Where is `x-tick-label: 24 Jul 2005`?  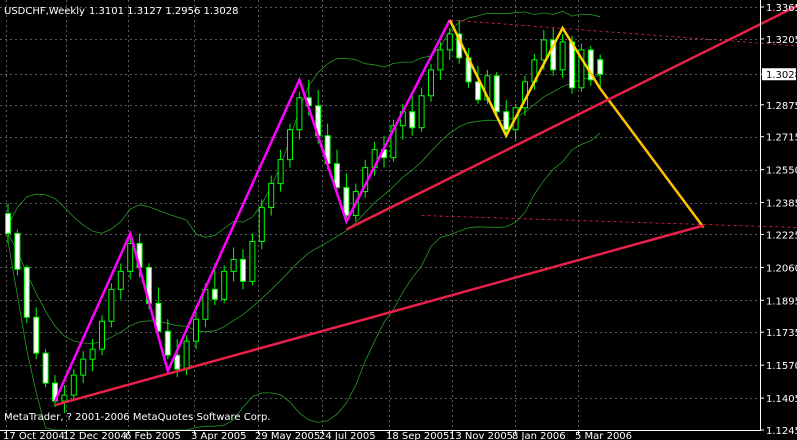 x-tick-label: 24 Jul 2005 is located at coordinates (347, 435).